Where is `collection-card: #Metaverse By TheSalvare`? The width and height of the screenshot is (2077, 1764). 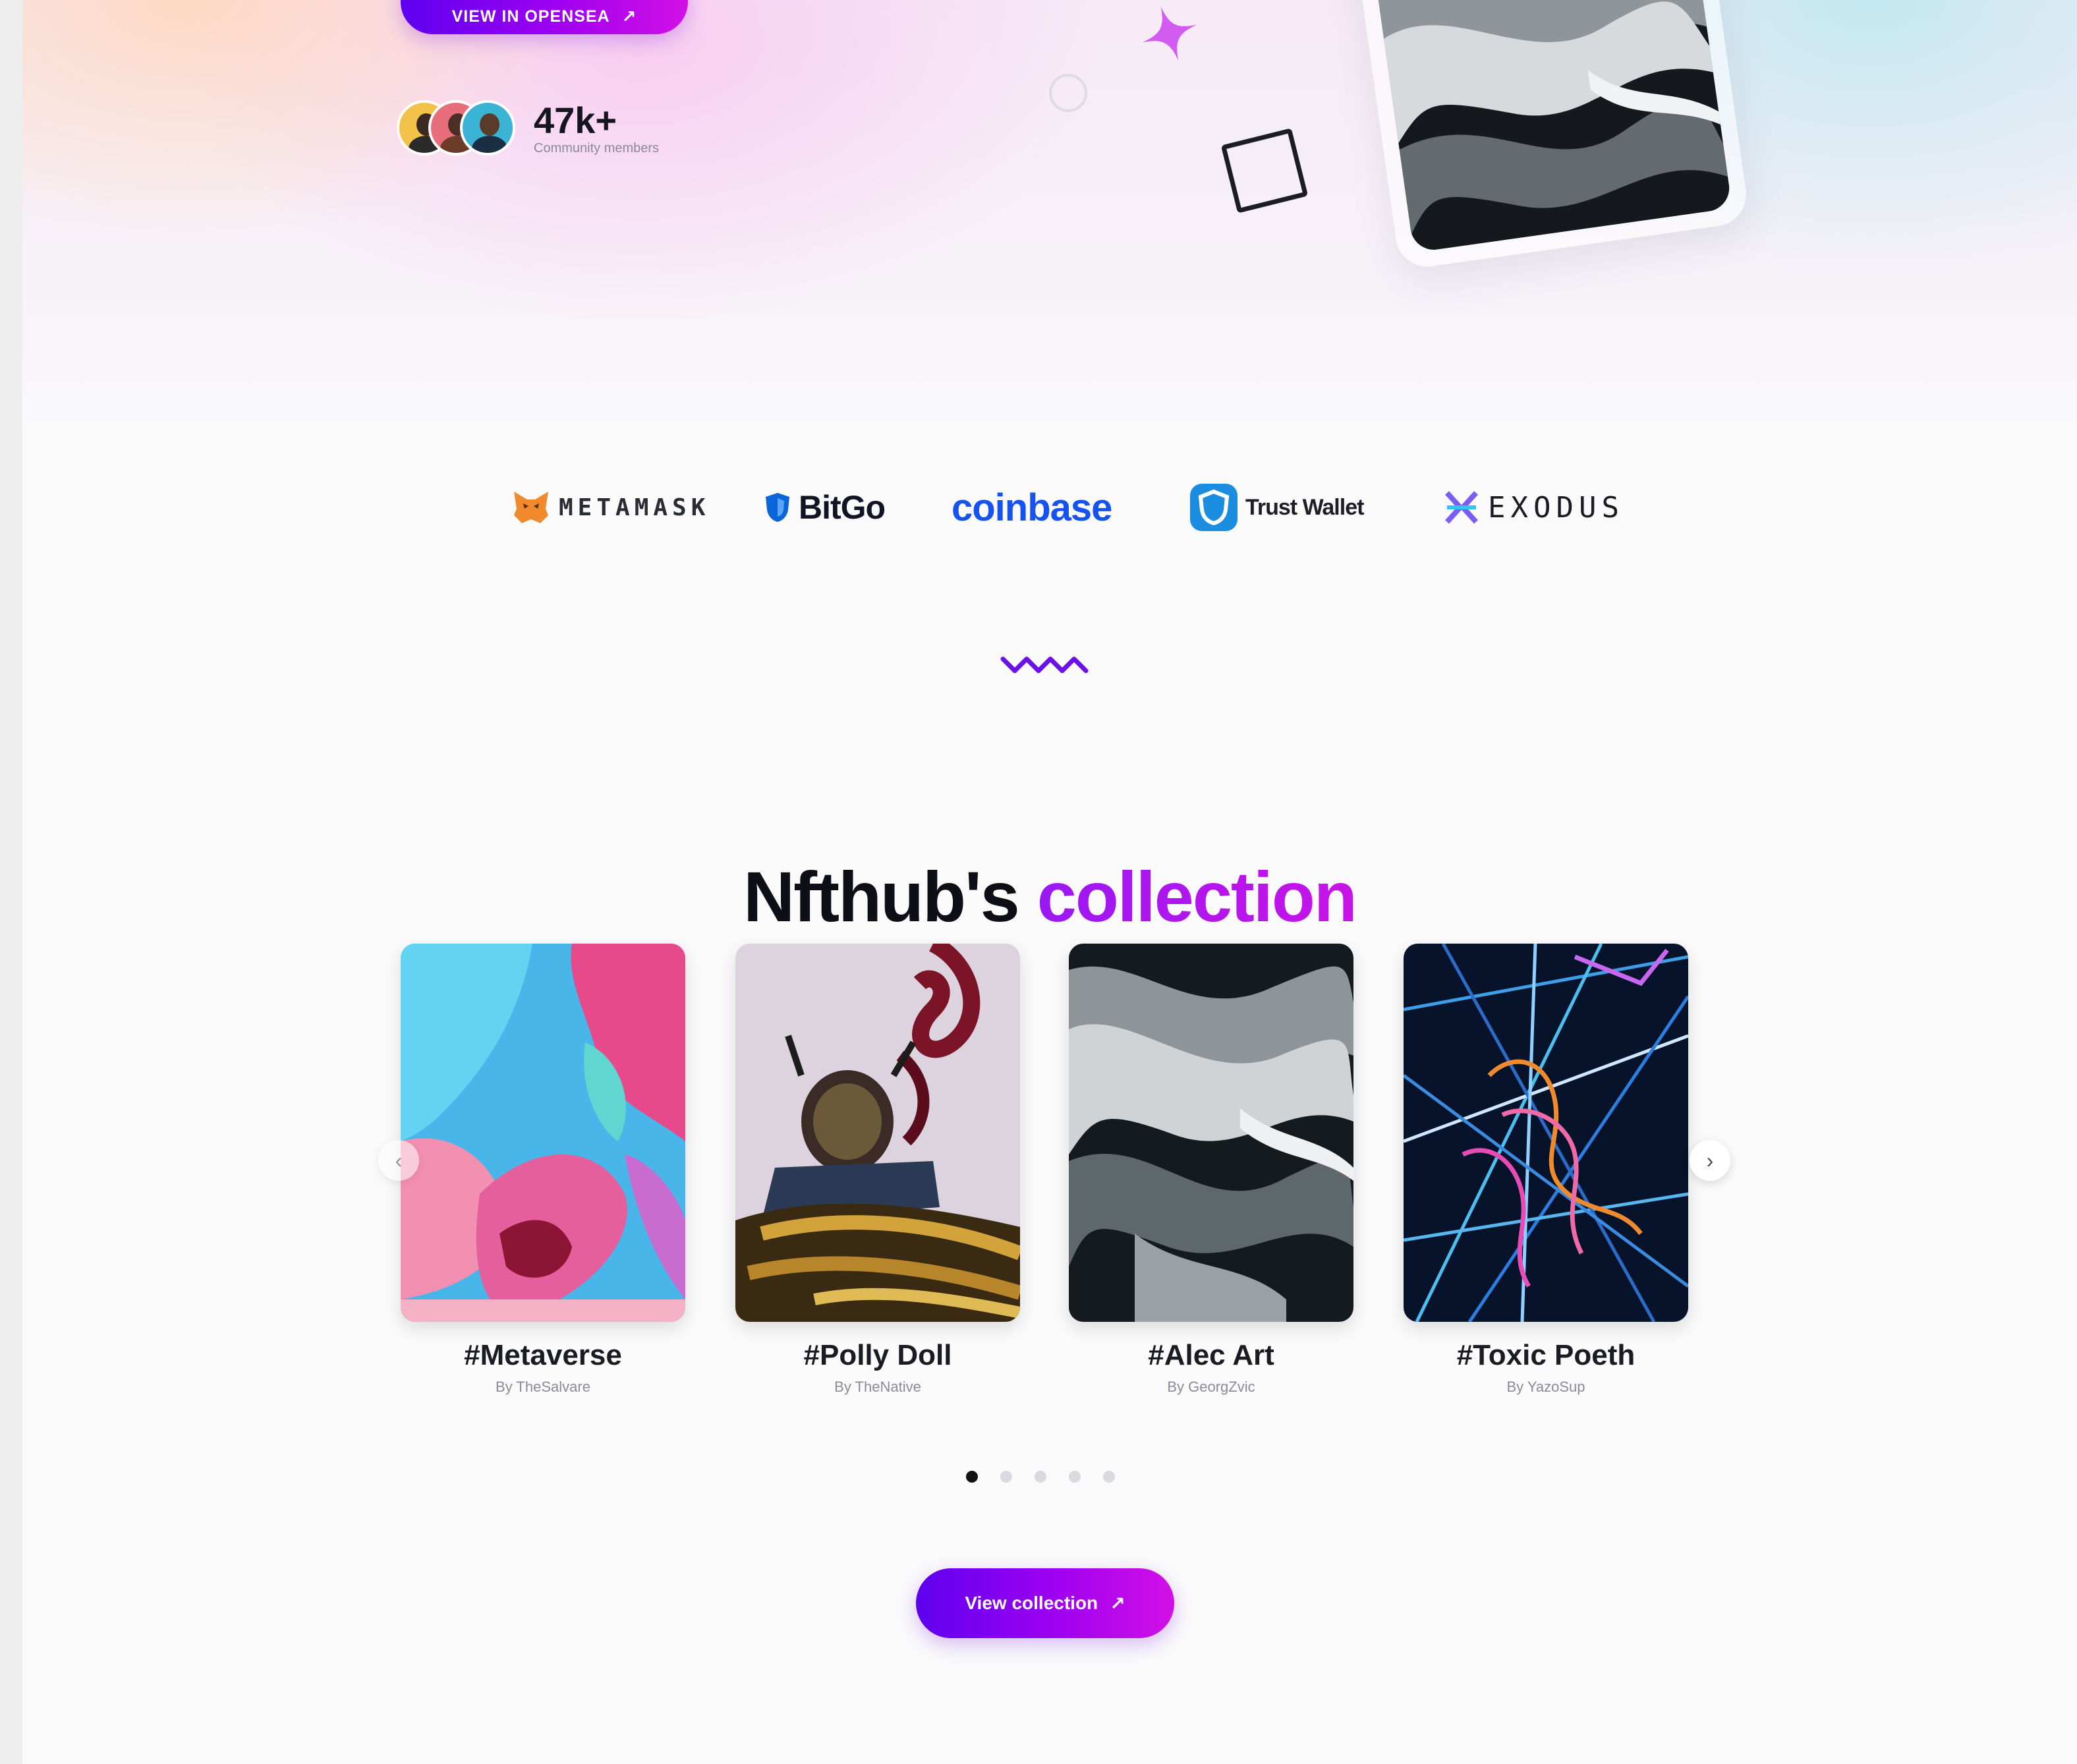 collection-card: #Metaverse By TheSalvare is located at coordinates (543, 1170).